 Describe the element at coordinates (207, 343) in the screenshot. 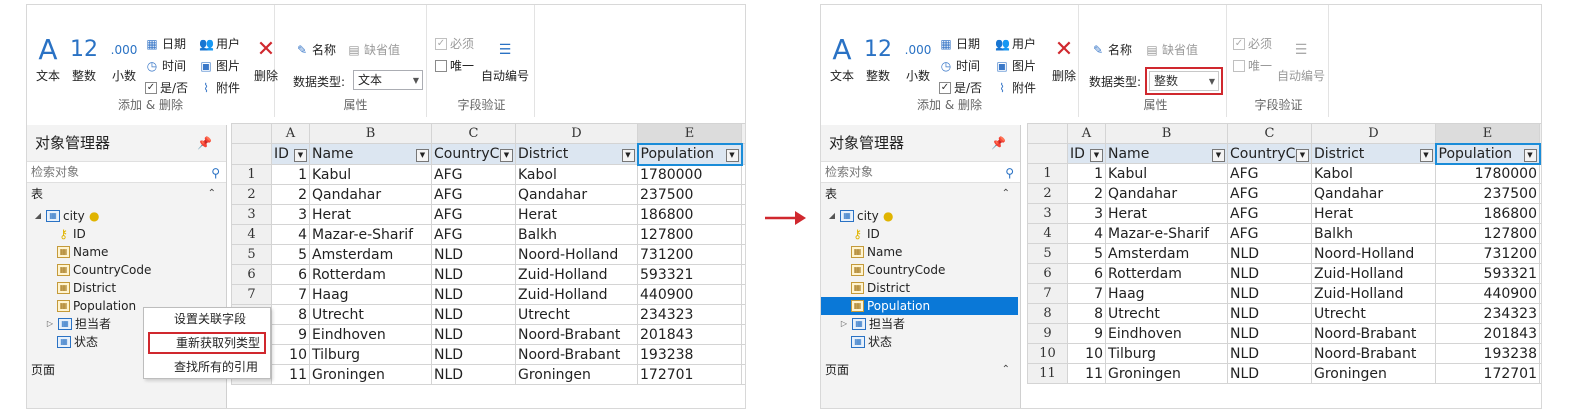

I see `menu-item-refresh-column-type: 重新获取列类型` at that location.